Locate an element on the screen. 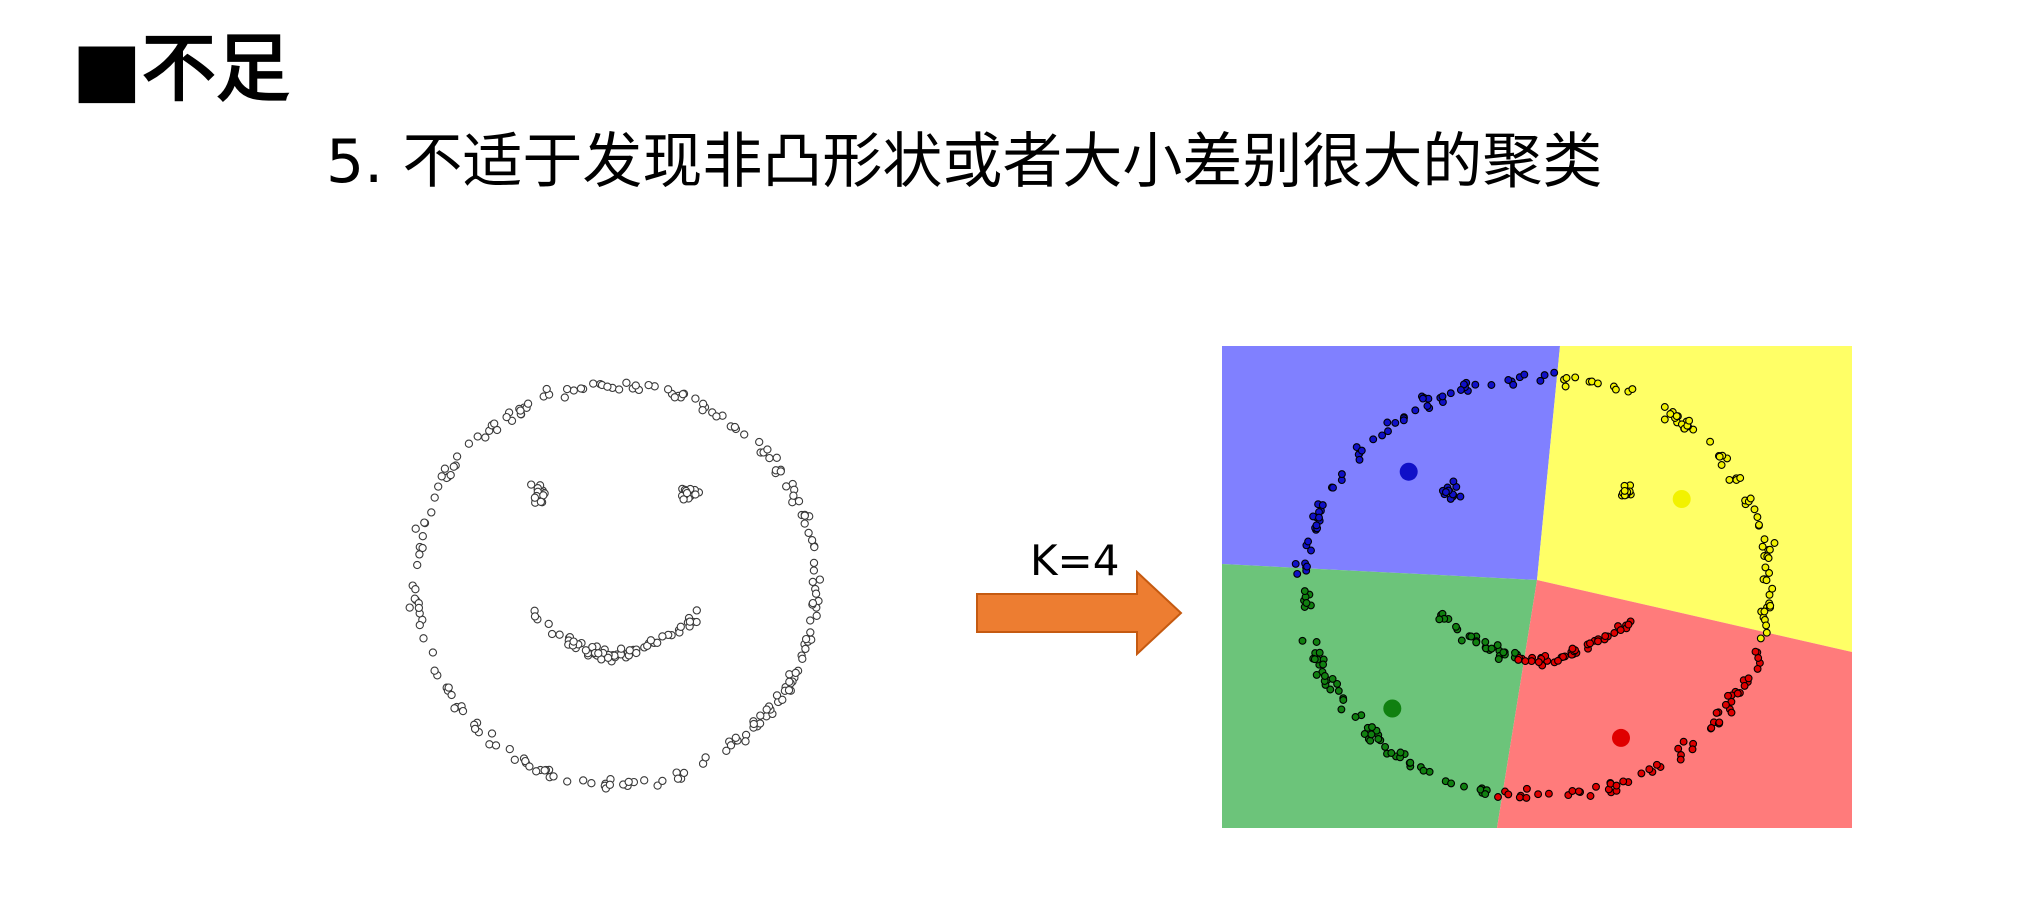 This screenshot has width=2036, height=918. arrow-right-icon is located at coordinates (1079, 613).